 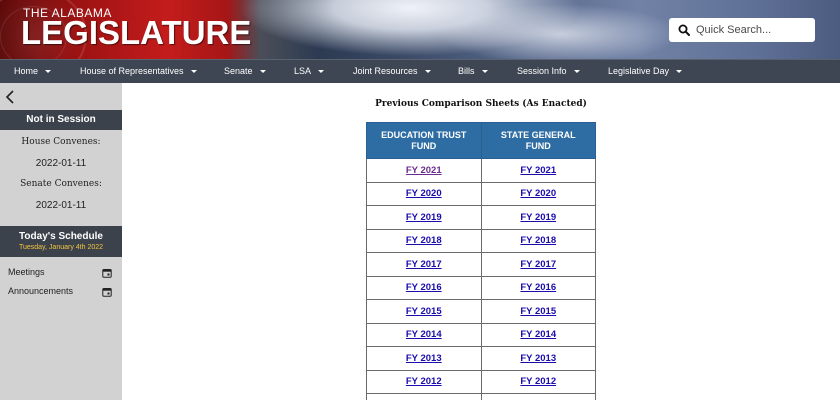 I want to click on table-row: FY 2019 FY 2019, so click(x=481, y=217).